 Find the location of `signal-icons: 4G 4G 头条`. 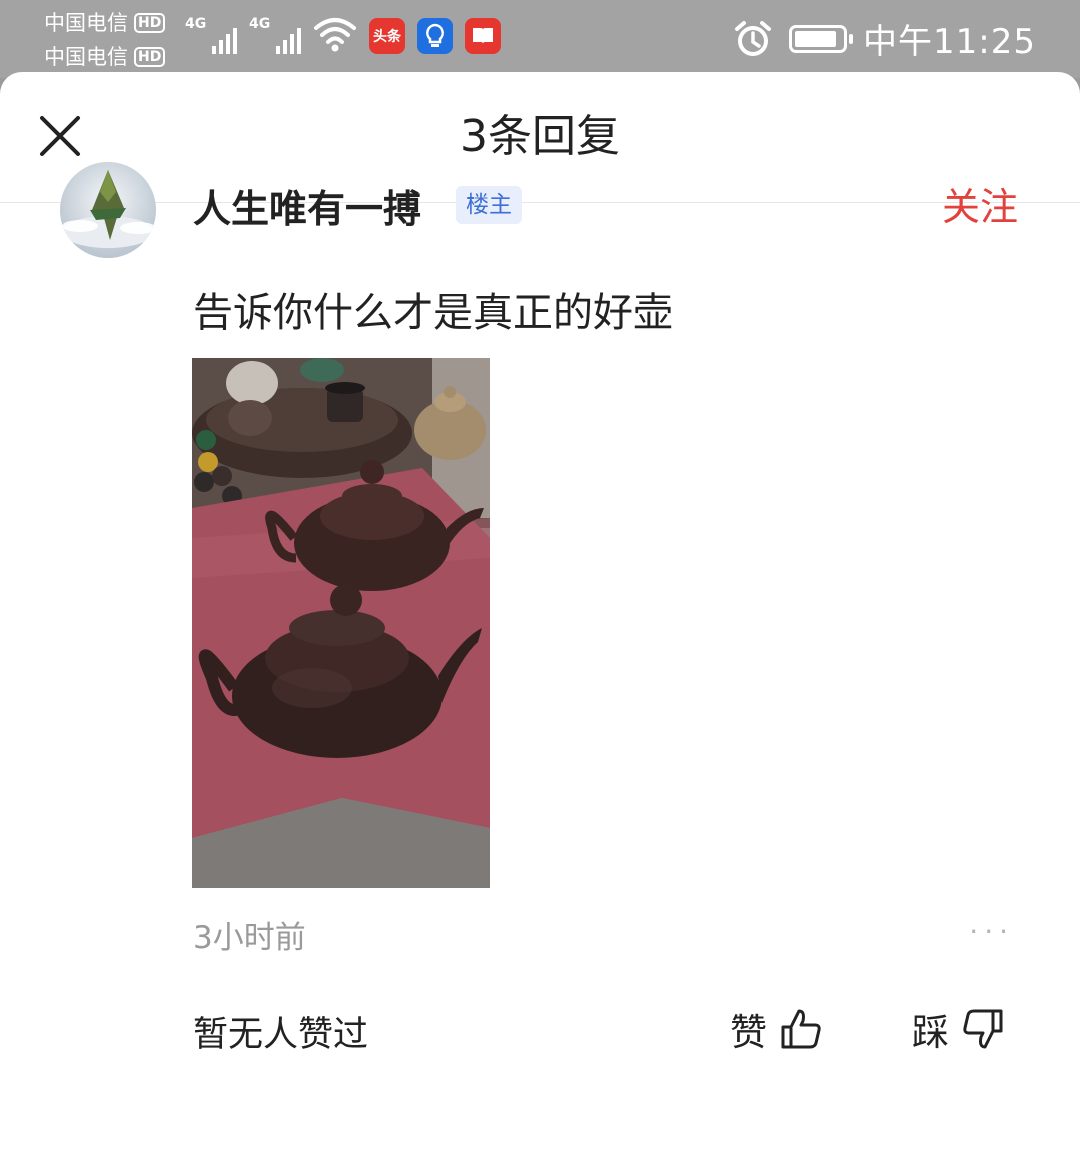

signal-icons: 4G 4G 头条 is located at coordinates (343, 34).